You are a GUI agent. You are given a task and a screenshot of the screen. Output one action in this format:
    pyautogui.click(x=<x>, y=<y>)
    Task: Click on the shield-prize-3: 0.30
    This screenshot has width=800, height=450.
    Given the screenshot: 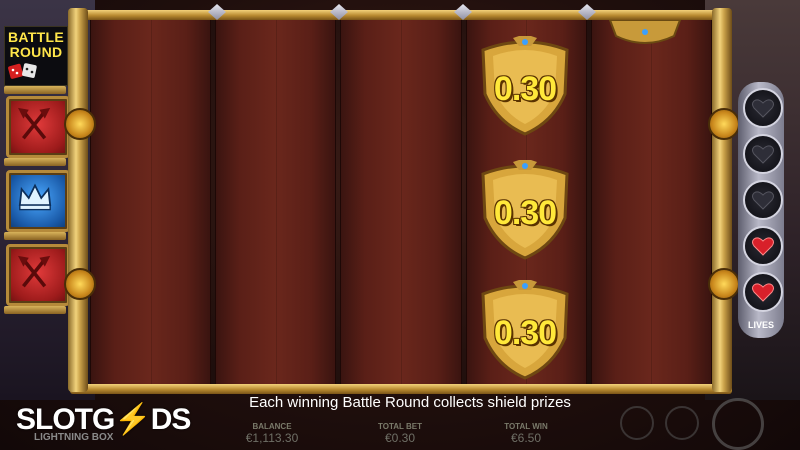 What is the action you would take?
    pyautogui.click(x=525, y=329)
    